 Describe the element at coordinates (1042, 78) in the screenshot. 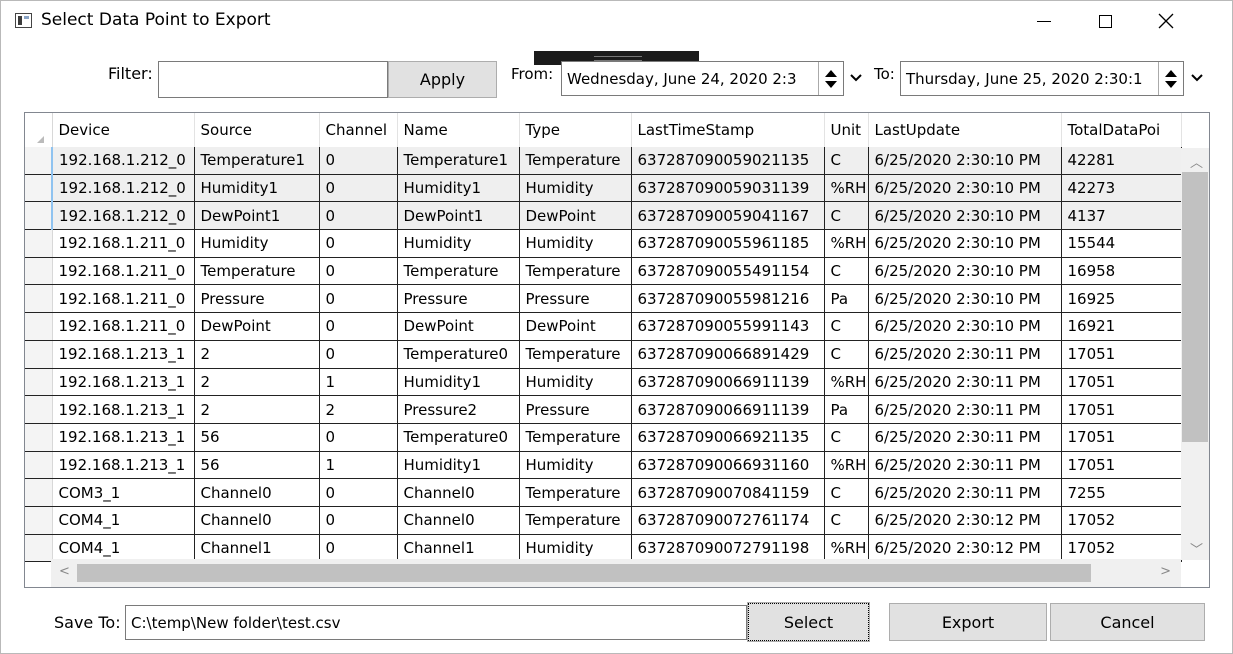

I see `to-datetime-picker: Thursday, June 25, 2020 2:30:1` at that location.